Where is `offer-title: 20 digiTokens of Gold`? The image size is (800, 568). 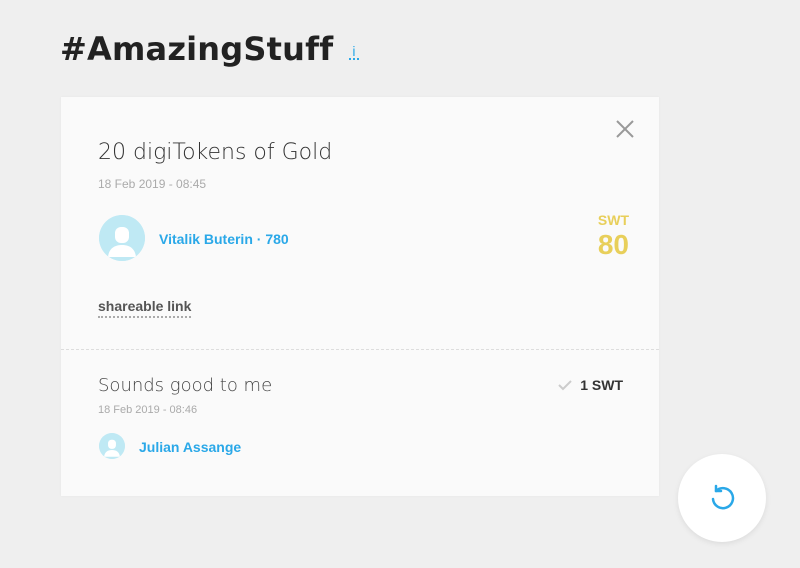
offer-title: 20 digiTokens of Gold is located at coordinates (215, 152).